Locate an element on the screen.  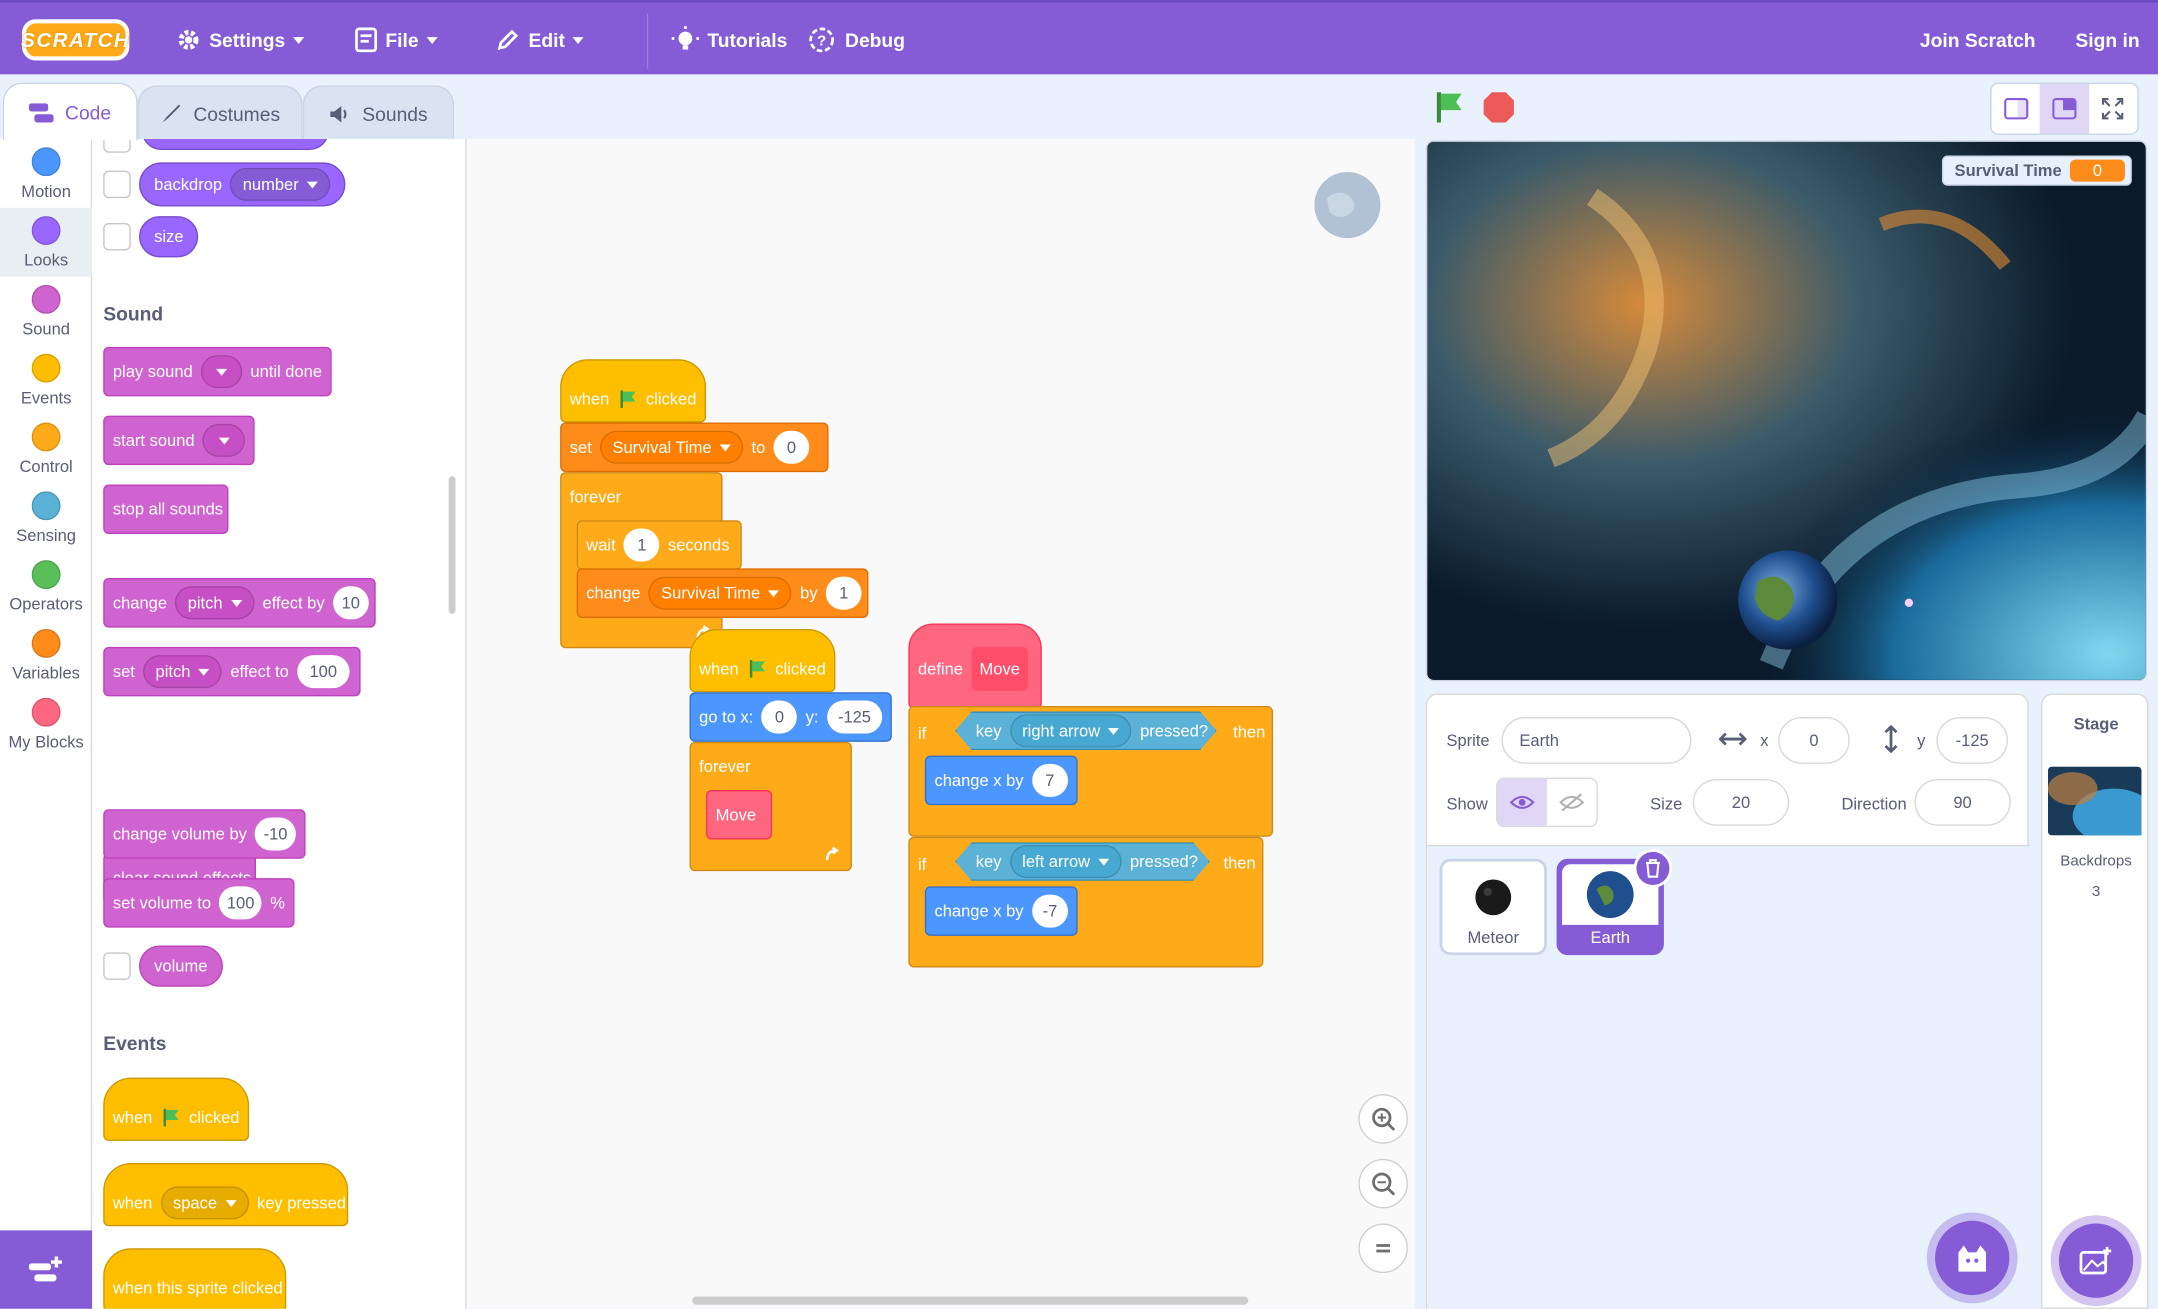
category-sound: Sound is located at coordinates (46, 311).